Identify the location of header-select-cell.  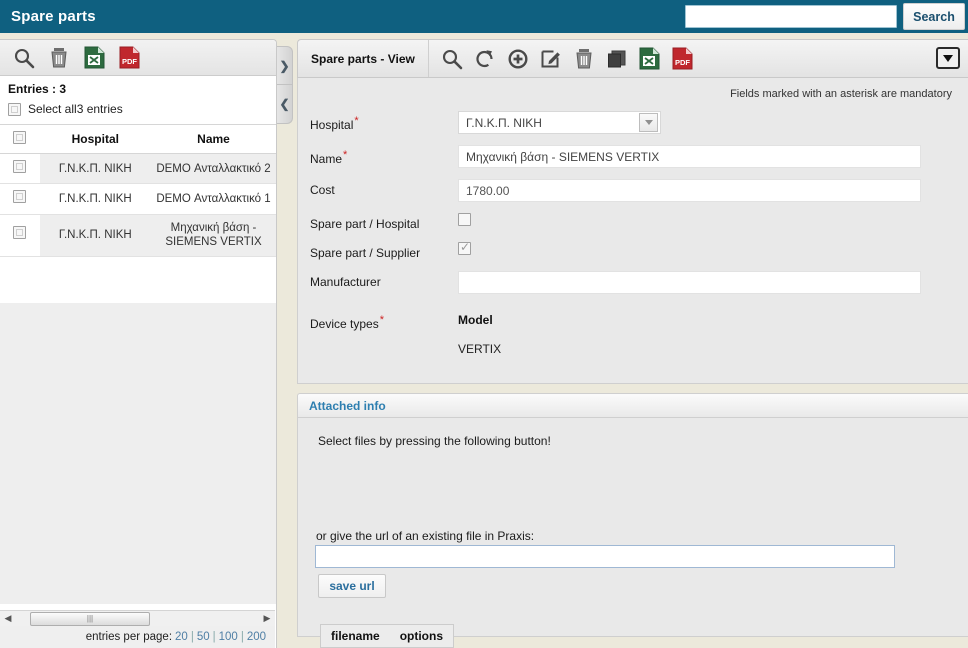
(20, 139).